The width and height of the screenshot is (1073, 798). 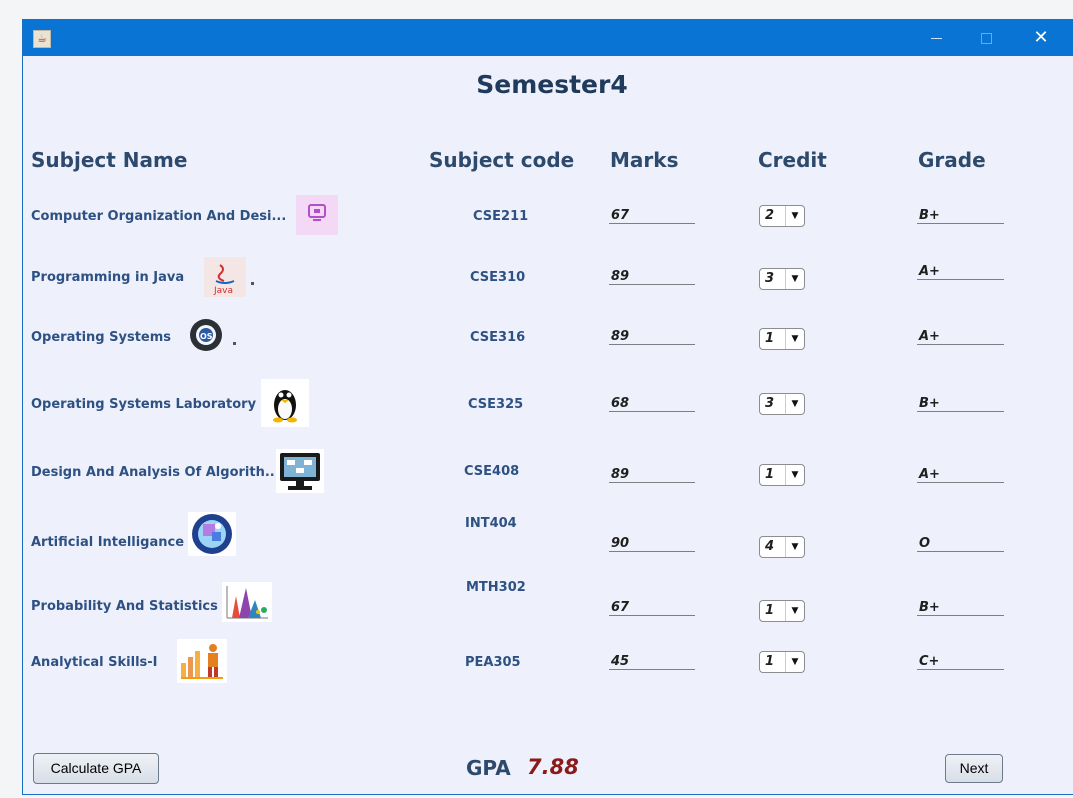 What do you see at coordinates (782, 216) in the screenshot?
I see `credit-dropdown: 2 ▼` at bounding box center [782, 216].